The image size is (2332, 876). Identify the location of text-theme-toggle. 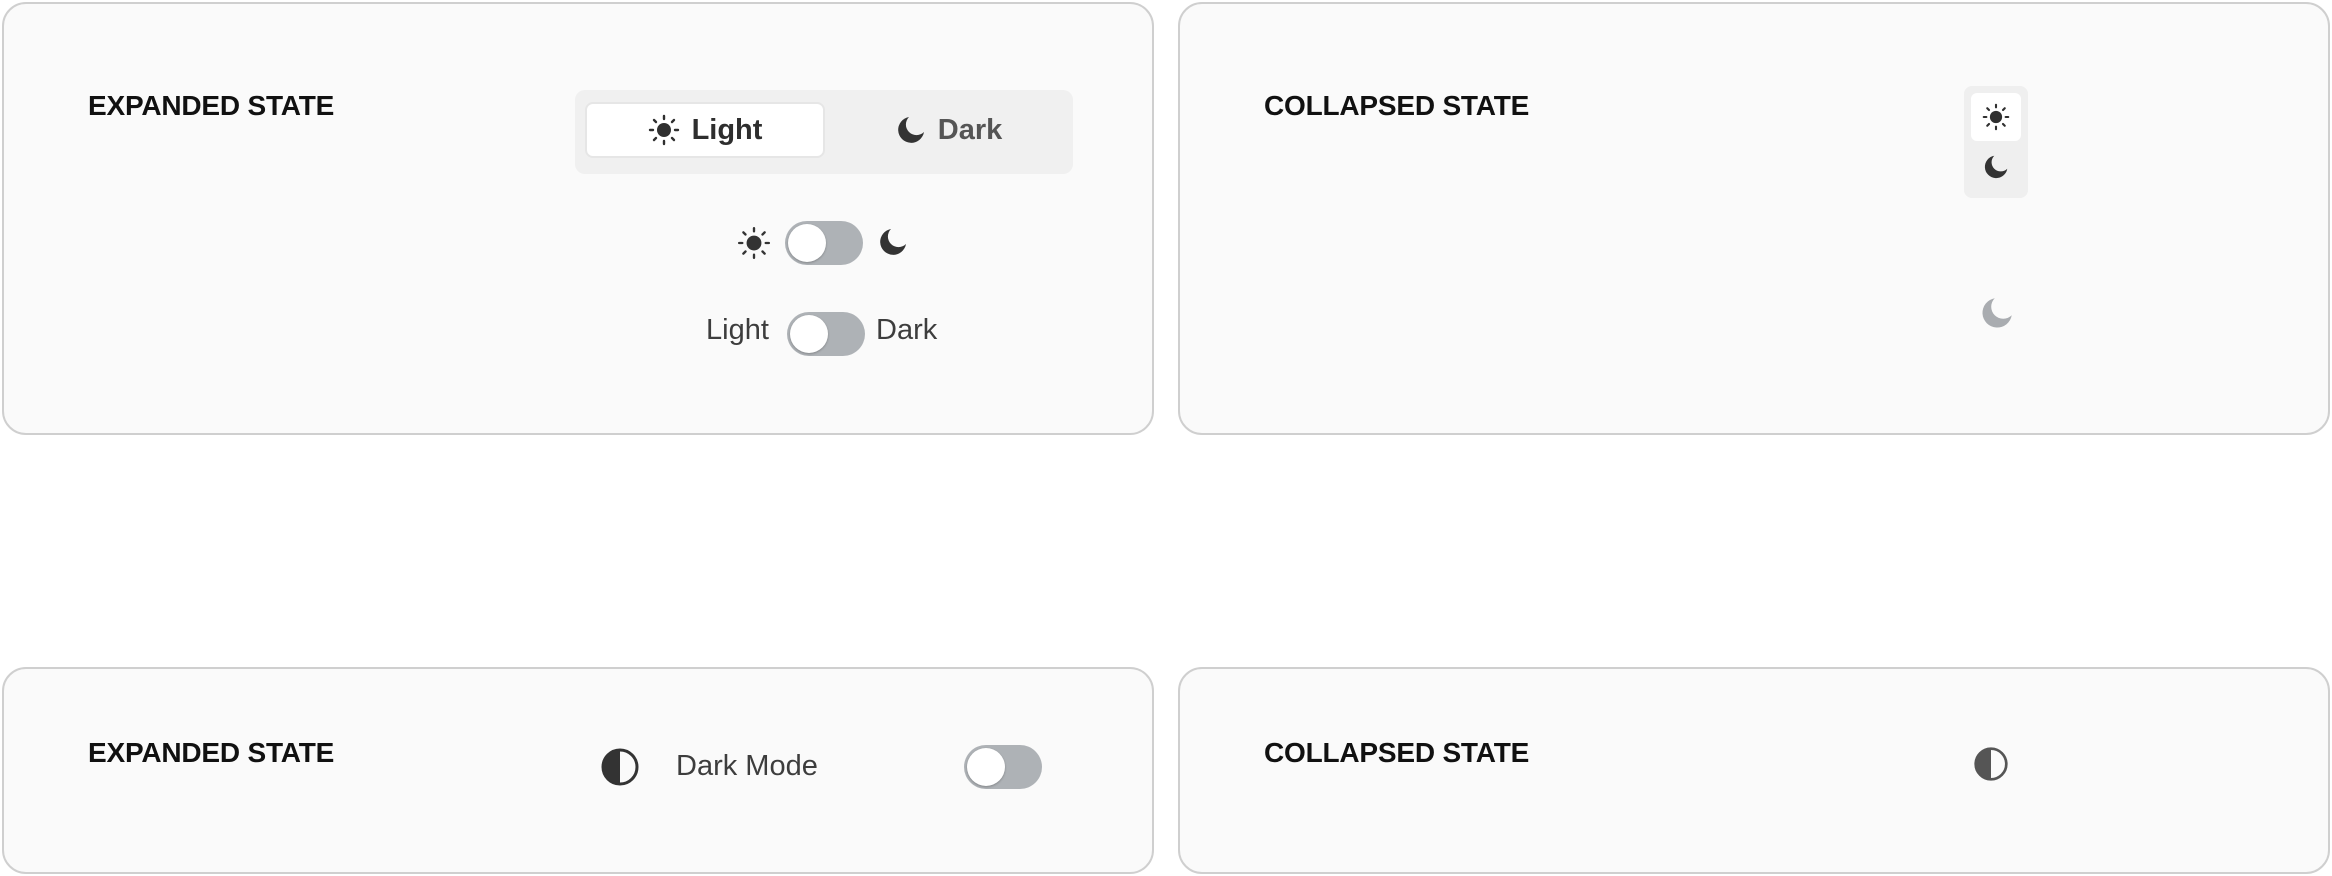
(826, 334).